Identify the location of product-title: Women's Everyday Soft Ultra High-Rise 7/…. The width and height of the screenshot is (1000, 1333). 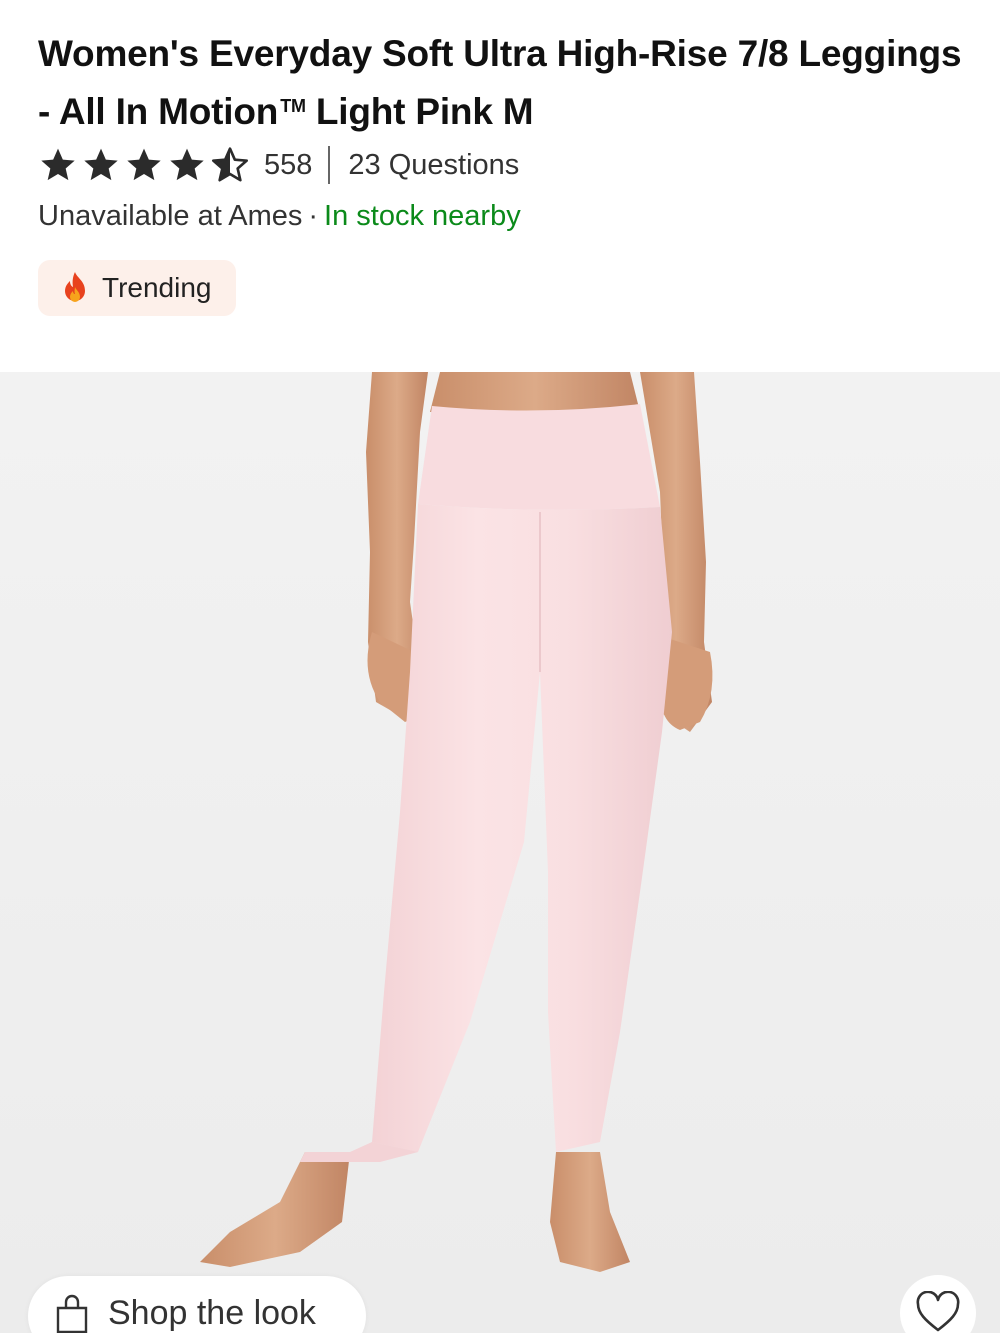
(503, 83).